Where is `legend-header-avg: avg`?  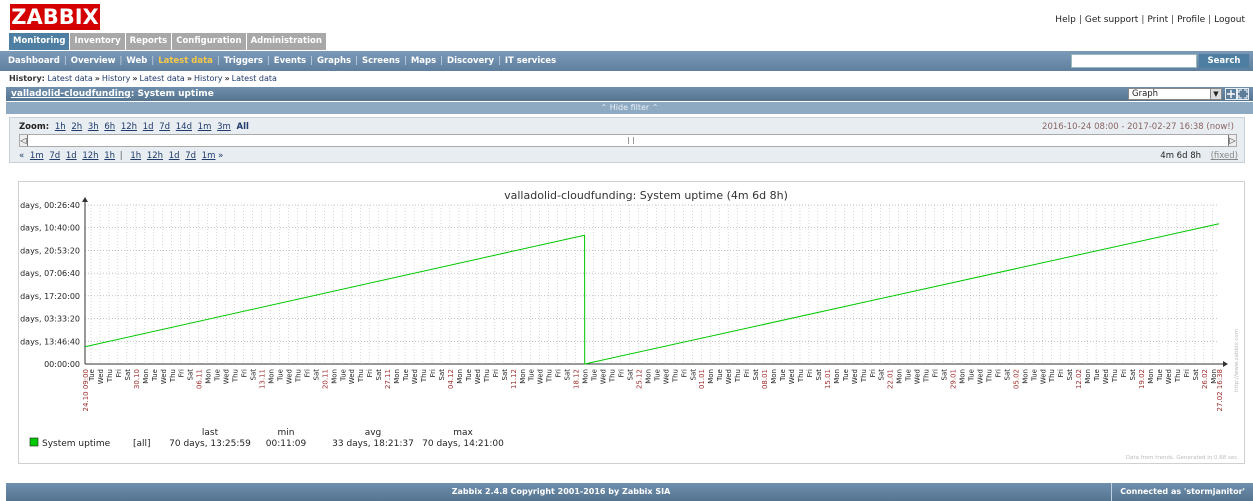 legend-header-avg: avg is located at coordinates (373, 433).